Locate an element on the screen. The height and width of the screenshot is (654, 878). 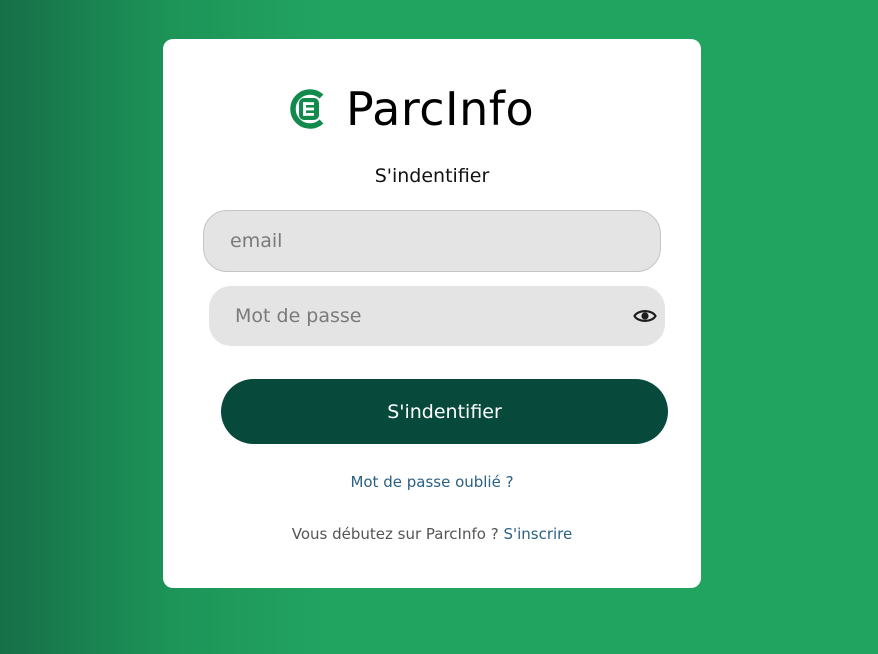
signup-row: Vous débutez sur ParcInfo ? S'inscrire is located at coordinates (432, 534).